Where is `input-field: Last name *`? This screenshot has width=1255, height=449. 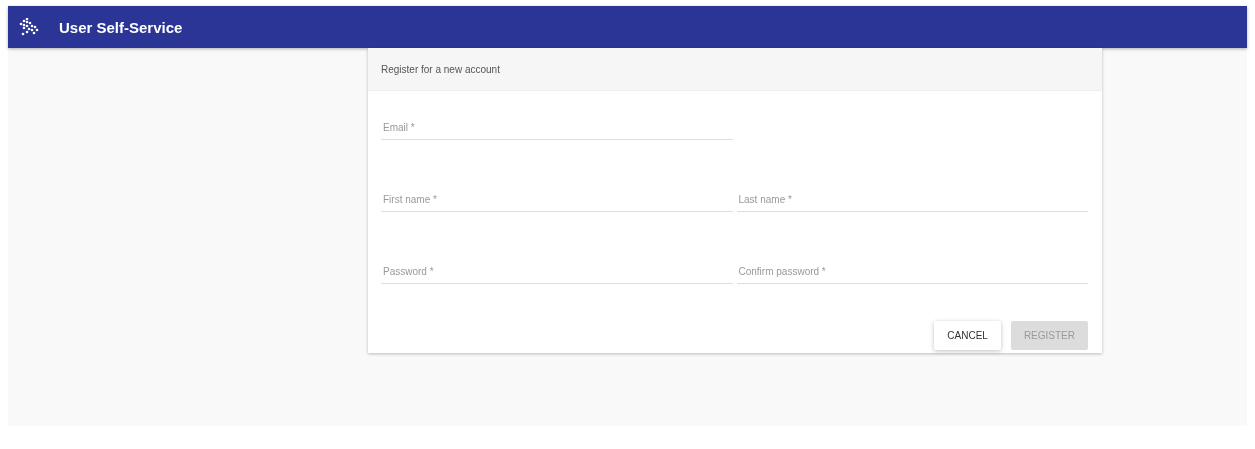 input-field: Last name * is located at coordinates (912, 198).